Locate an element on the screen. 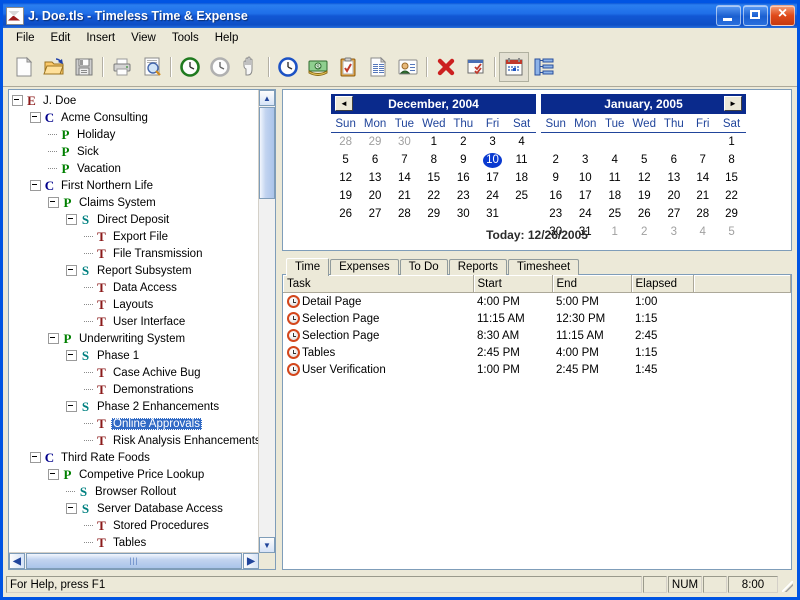  tree-node-client-first-northern-life: C First Northern Life is located at coordinates (133, 185).